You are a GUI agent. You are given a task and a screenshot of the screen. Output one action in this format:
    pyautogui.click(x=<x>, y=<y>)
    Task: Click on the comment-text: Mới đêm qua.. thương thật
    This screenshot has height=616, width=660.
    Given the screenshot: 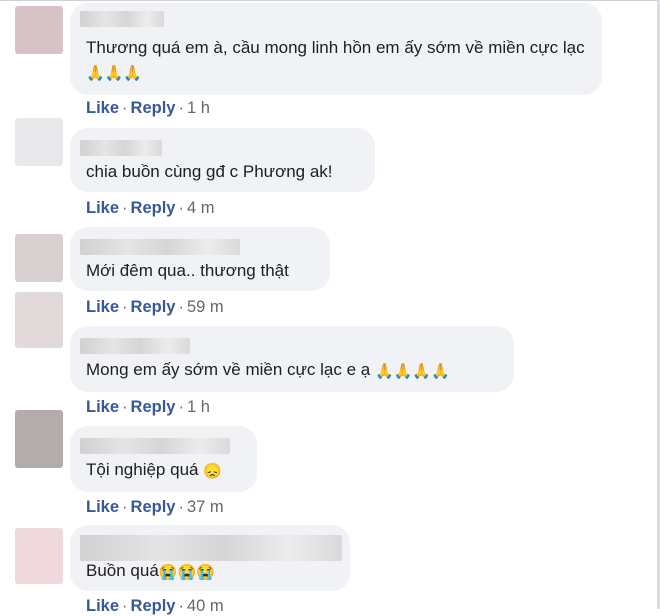 What is the action you would take?
    pyautogui.click(x=187, y=270)
    